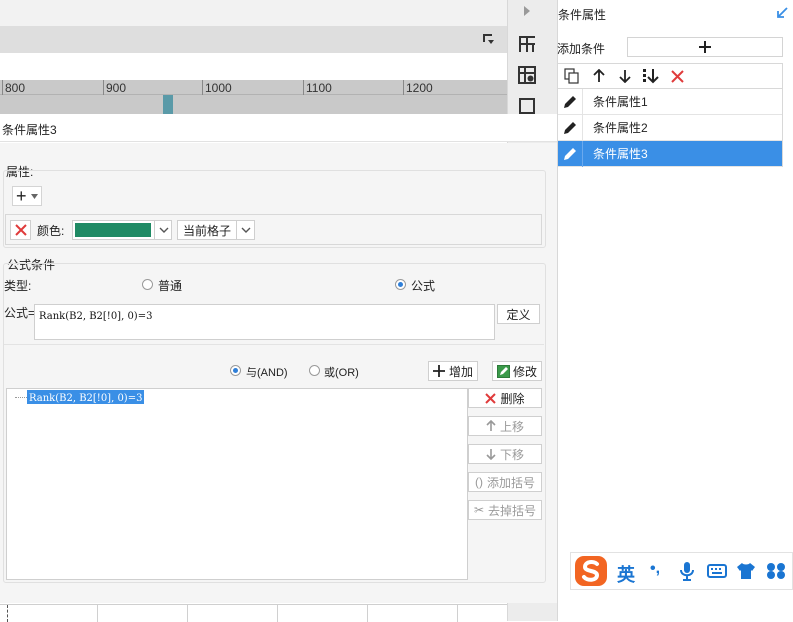 This screenshot has width=793, height=622. I want to click on ime-punctuation: •,, so click(655, 569).